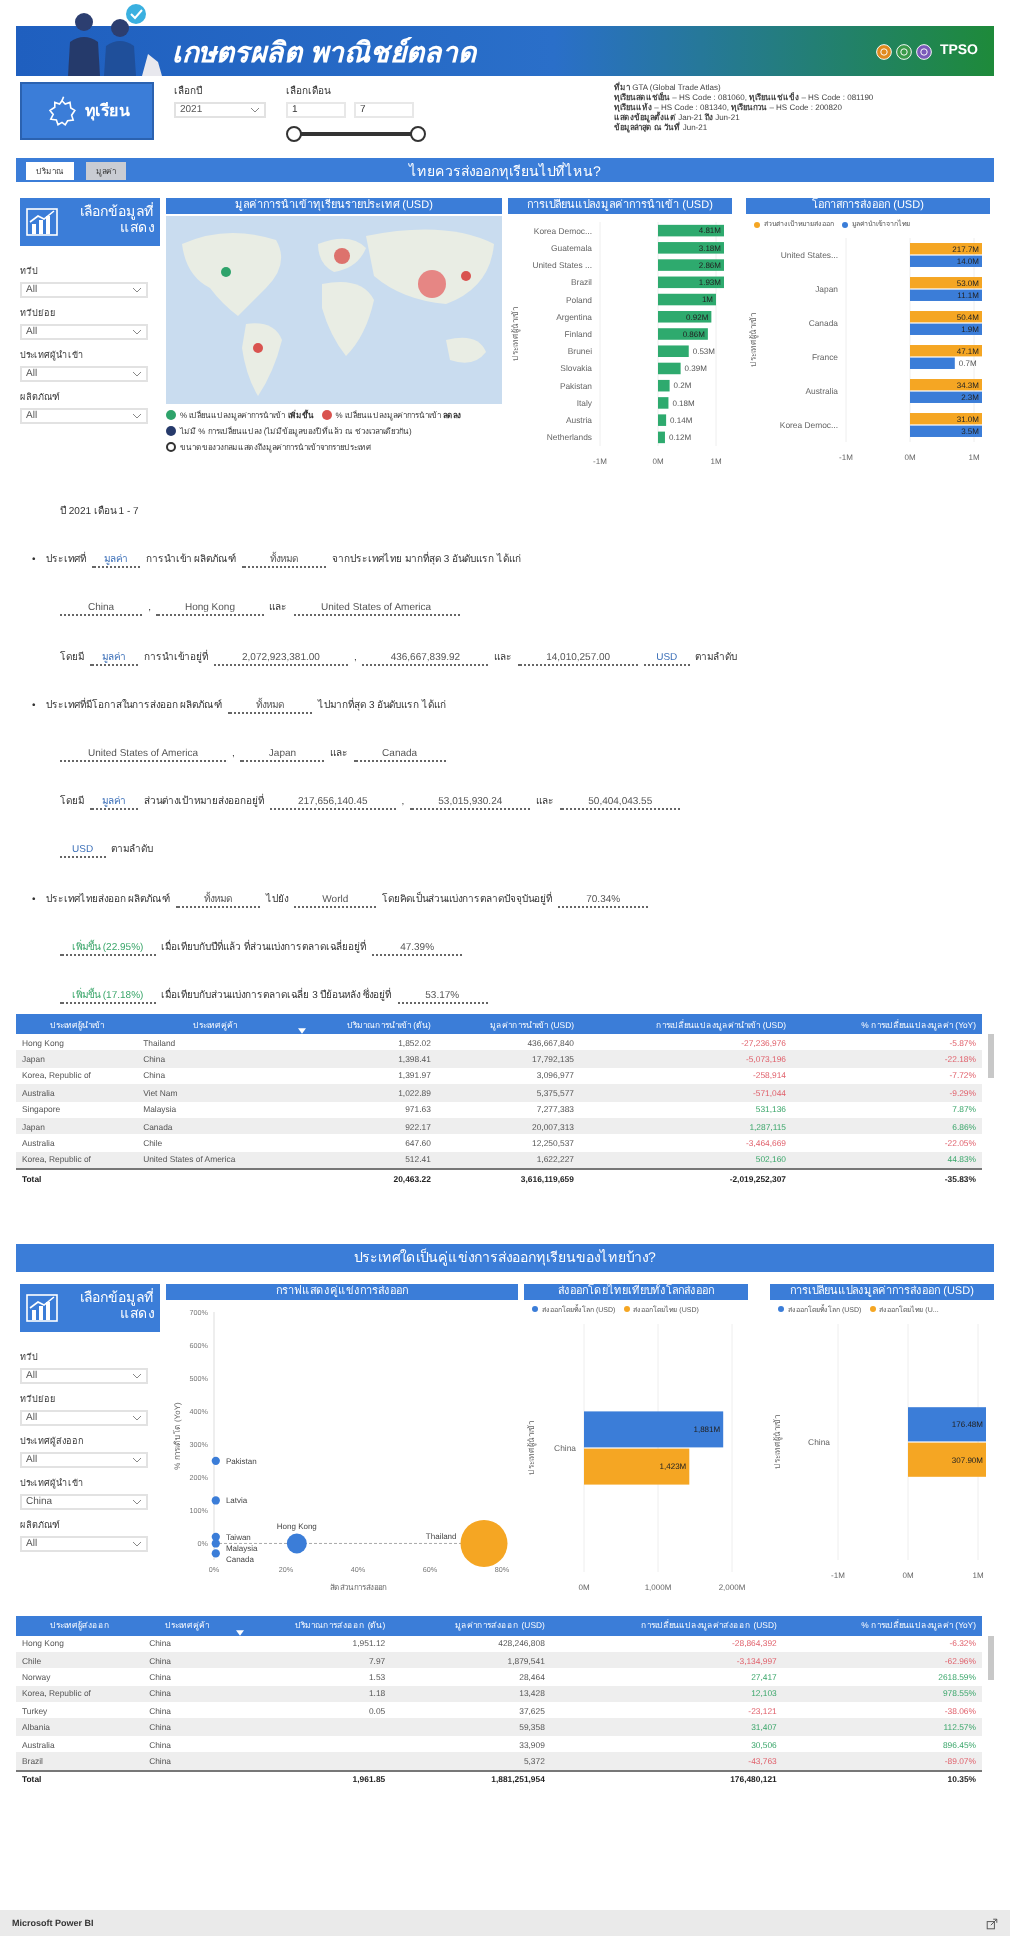 The image size is (1010, 1936). I want to click on share-icon, so click(992, 1923).